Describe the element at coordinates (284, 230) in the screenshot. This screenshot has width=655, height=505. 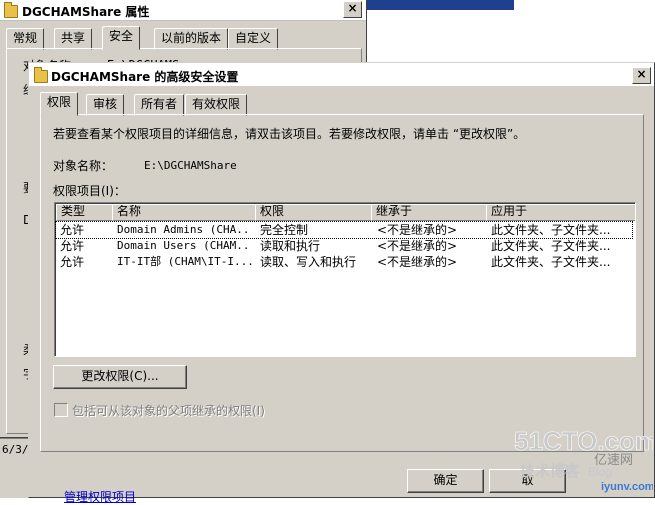
I see `cell-permission: 完全控制` at that location.